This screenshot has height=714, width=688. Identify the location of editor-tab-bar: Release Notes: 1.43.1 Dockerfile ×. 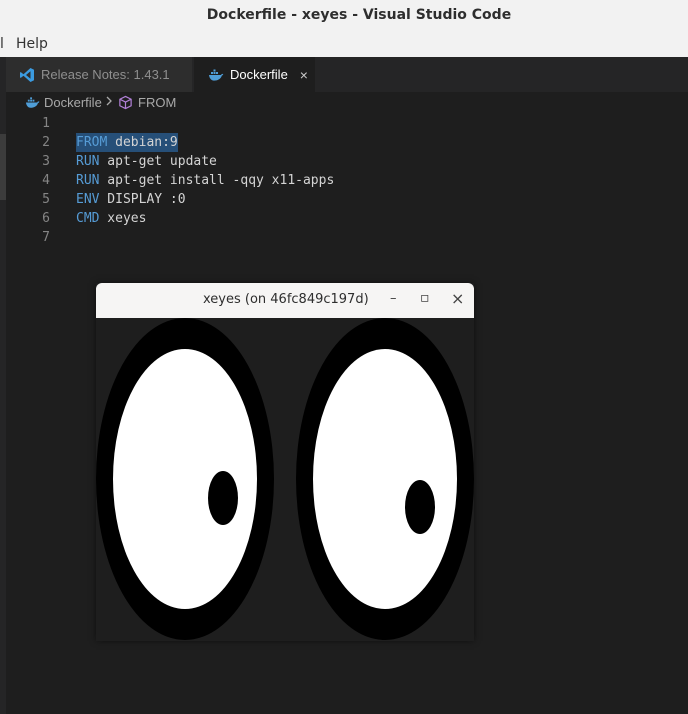
(344, 74).